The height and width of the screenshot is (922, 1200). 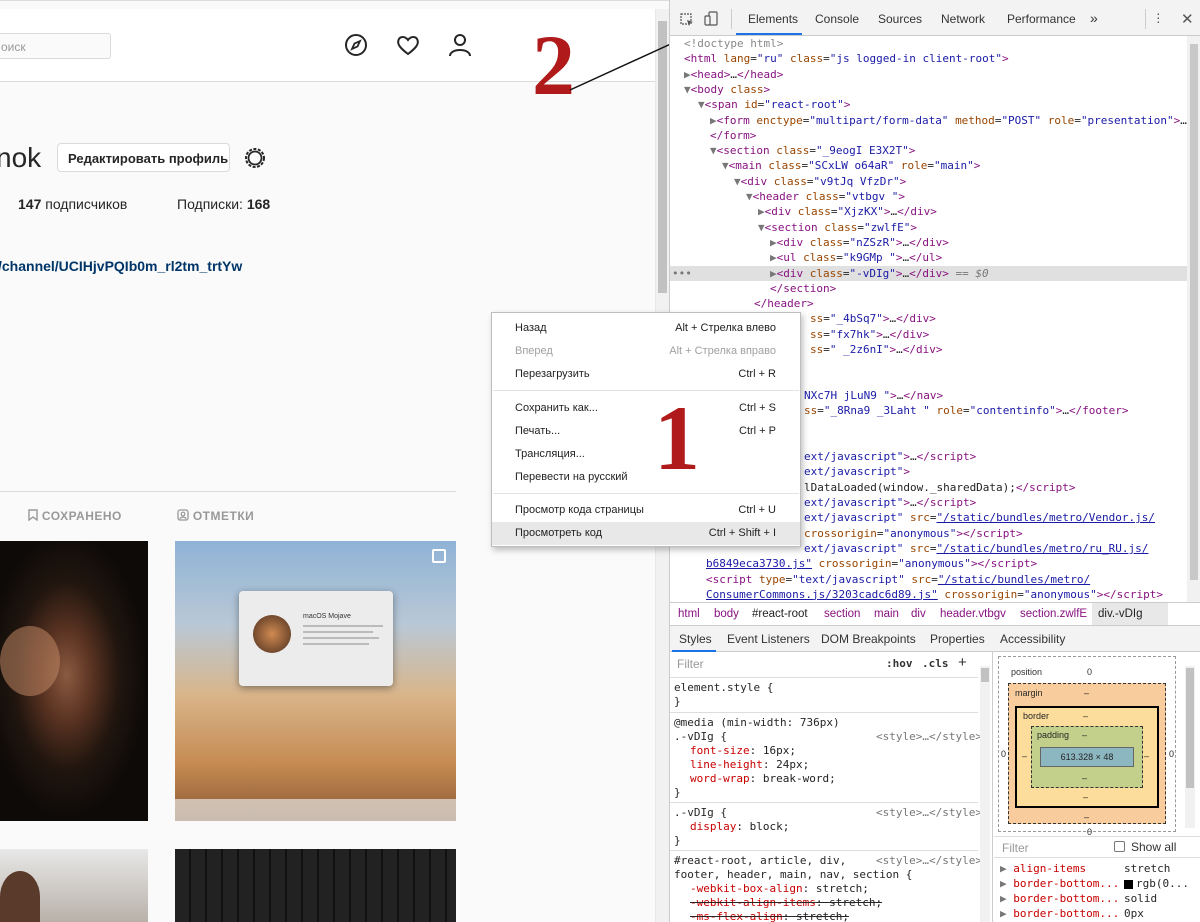 What do you see at coordinates (646, 374) in the screenshot?
I see `menu-item-reload: Перезагрузить Ctrl + R` at bounding box center [646, 374].